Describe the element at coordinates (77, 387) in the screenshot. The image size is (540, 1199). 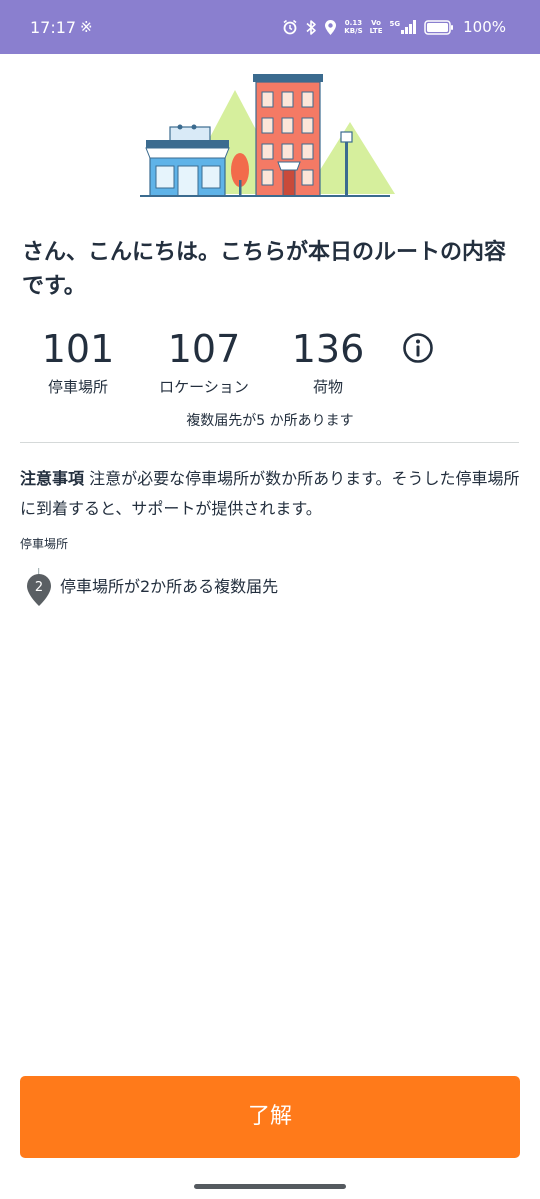
I see `stops-label: 停車場所` at that location.